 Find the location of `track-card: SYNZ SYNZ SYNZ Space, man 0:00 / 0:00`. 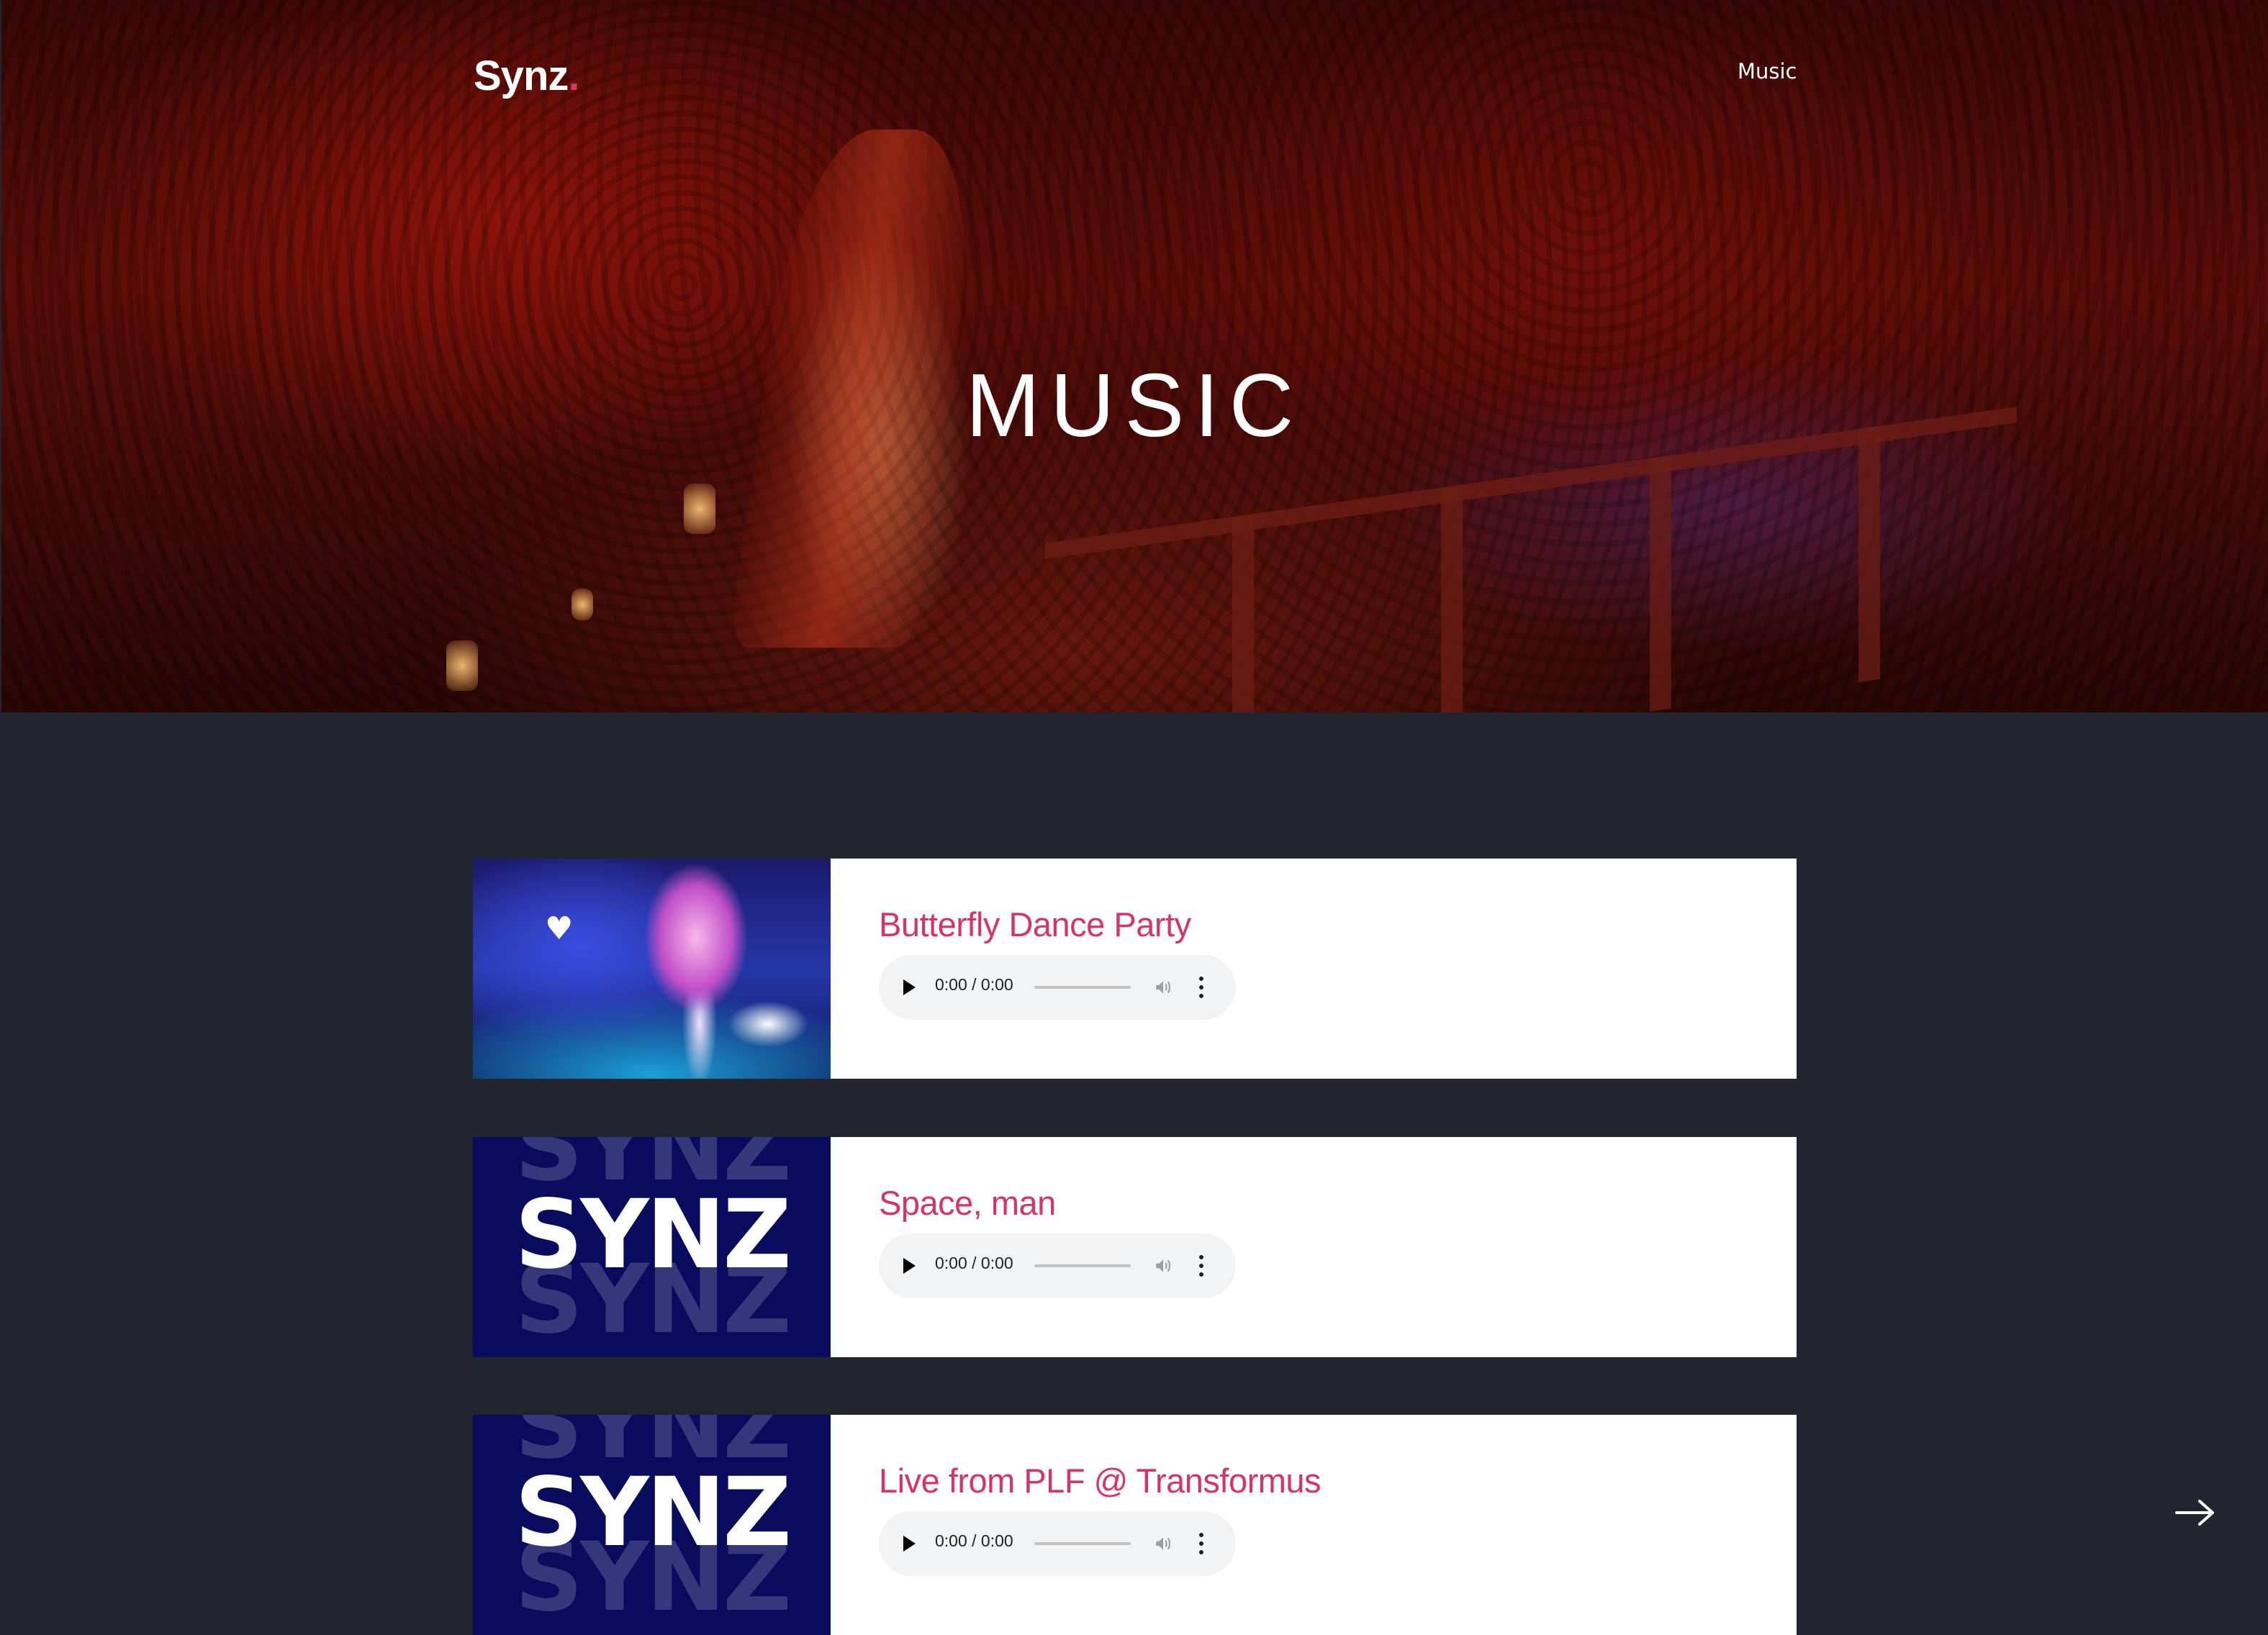

track-card: SYNZ SYNZ SYNZ Space, man 0:00 / 0:00 is located at coordinates (1135, 1247).